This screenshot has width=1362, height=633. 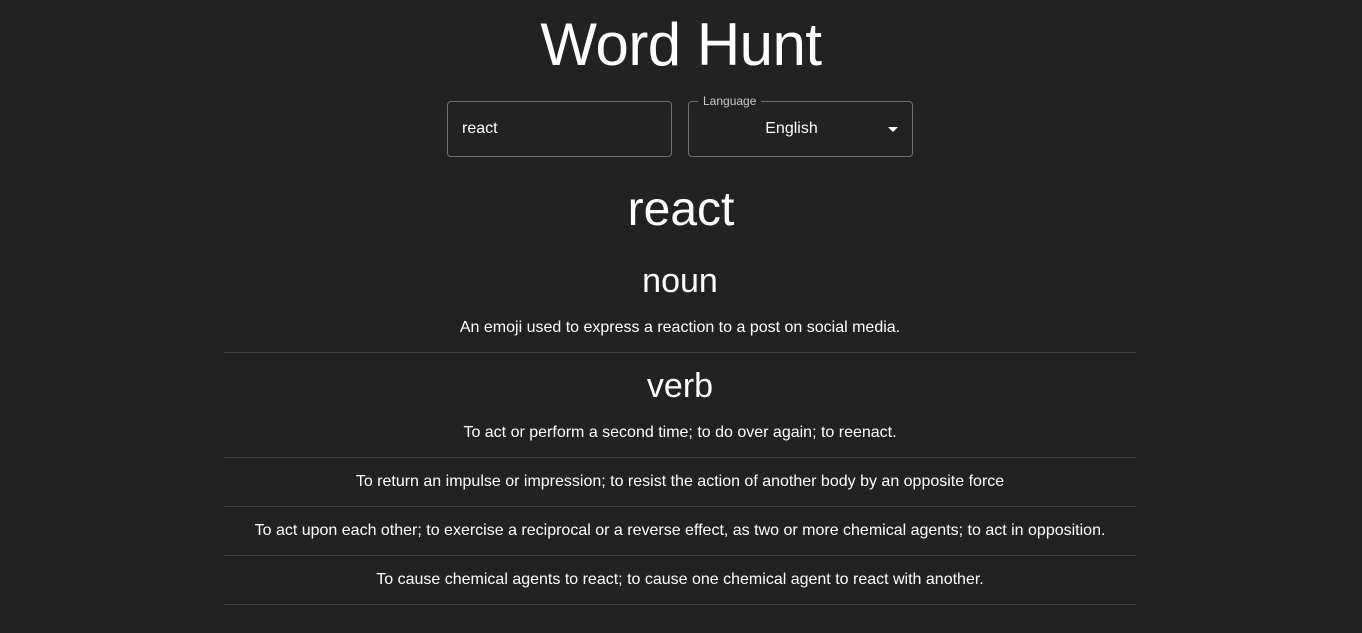 What do you see at coordinates (680, 386) in the screenshot?
I see `part-of-speech-heading: verb` at bounding box center [680, 386].